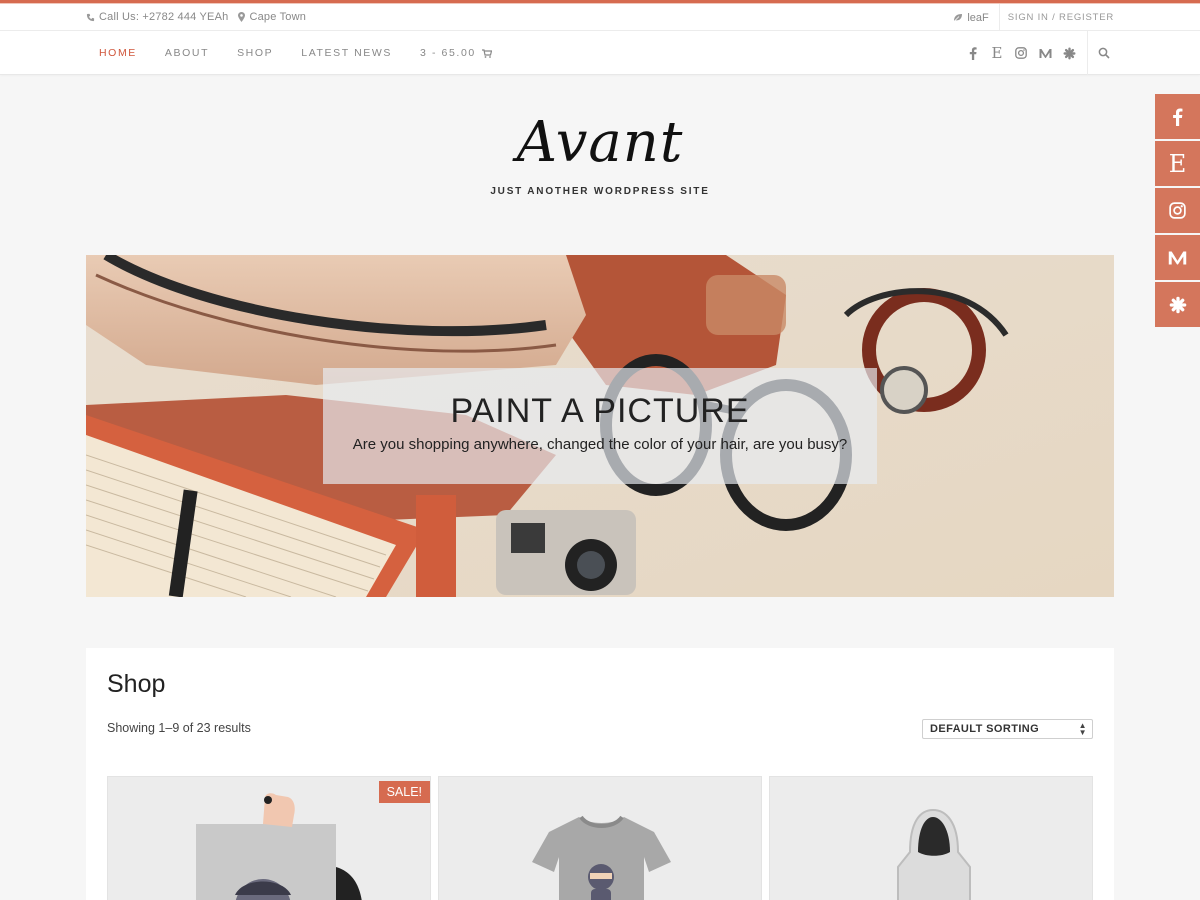 The image size is (1200, 900). What do you see at coordinates (985, 729) in the screenshot?
I see `sort-selected-value: DEFAULT SORTING` at bounding box center [985, 729].